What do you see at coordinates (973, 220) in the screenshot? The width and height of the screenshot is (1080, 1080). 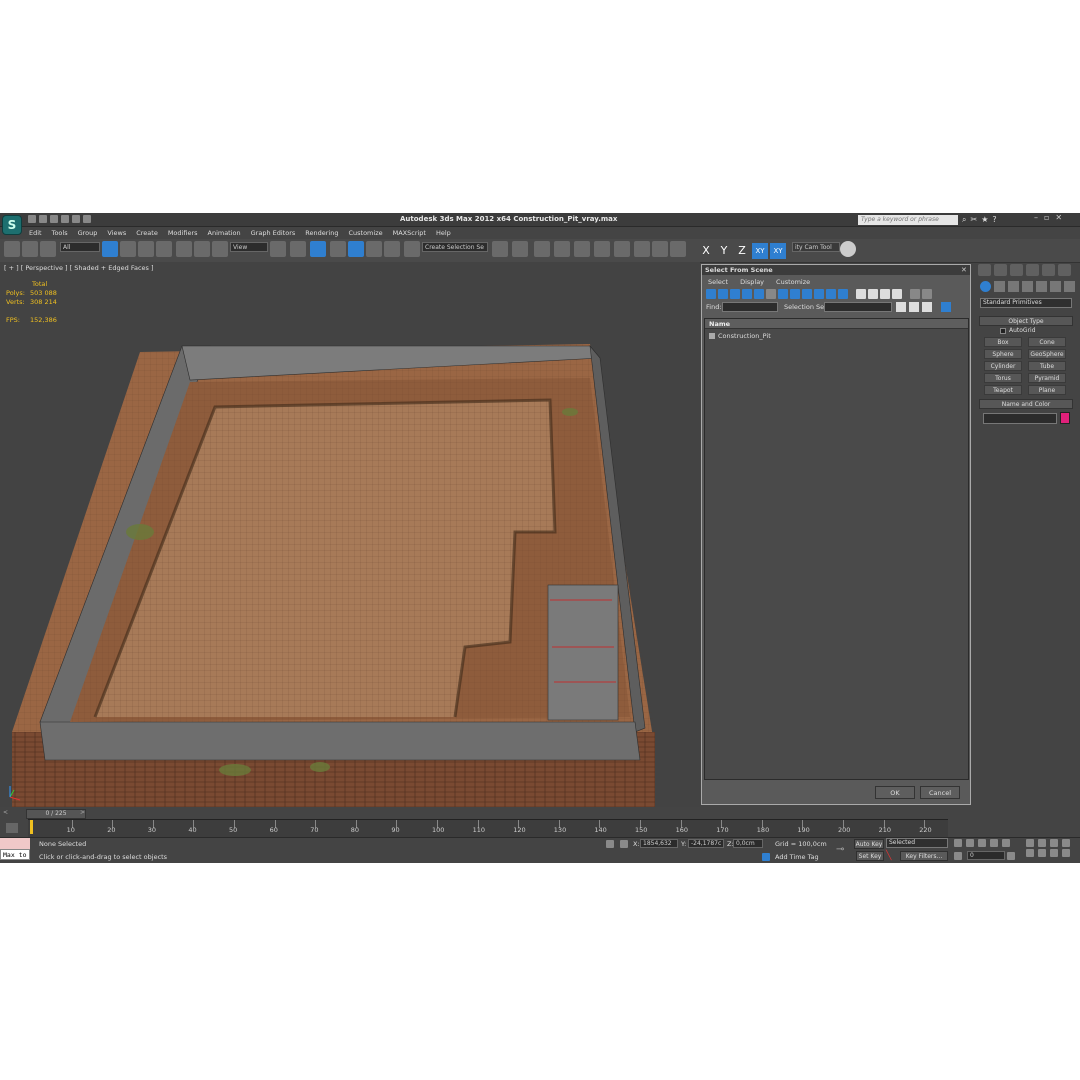 I see `tools-icon: ✂` at bounding box center [973, 220].